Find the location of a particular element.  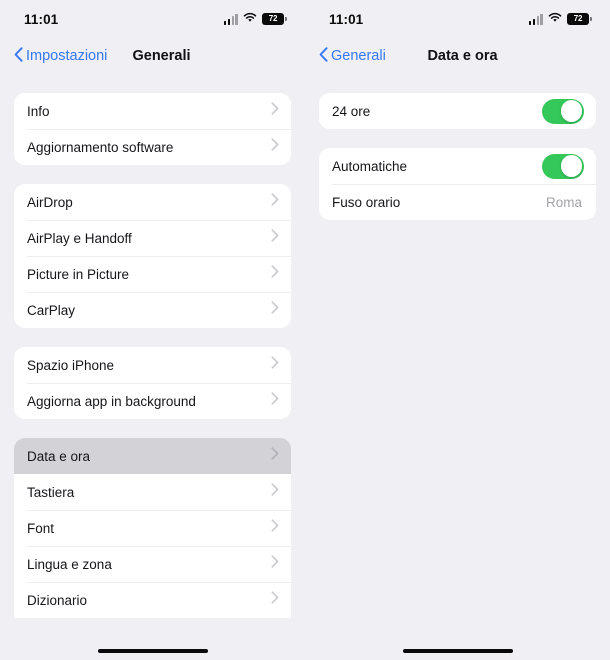

settings-group-info: Info Aggiornamento software is located at coordinates (152, 129).